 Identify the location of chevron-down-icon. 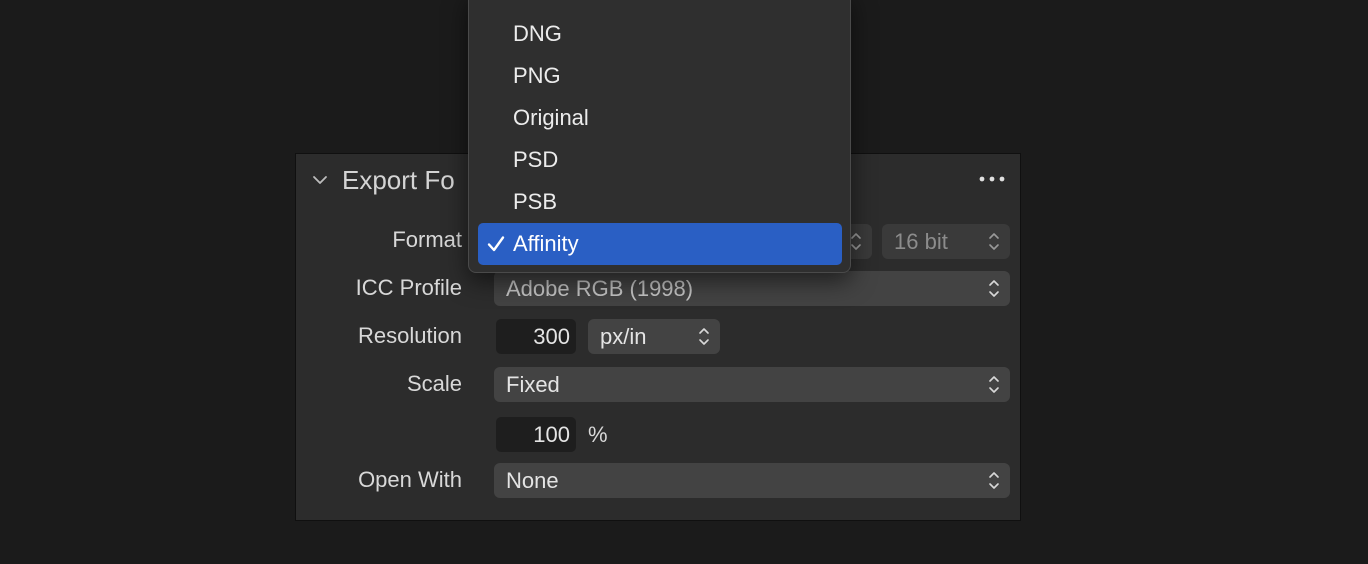
(320, 180).